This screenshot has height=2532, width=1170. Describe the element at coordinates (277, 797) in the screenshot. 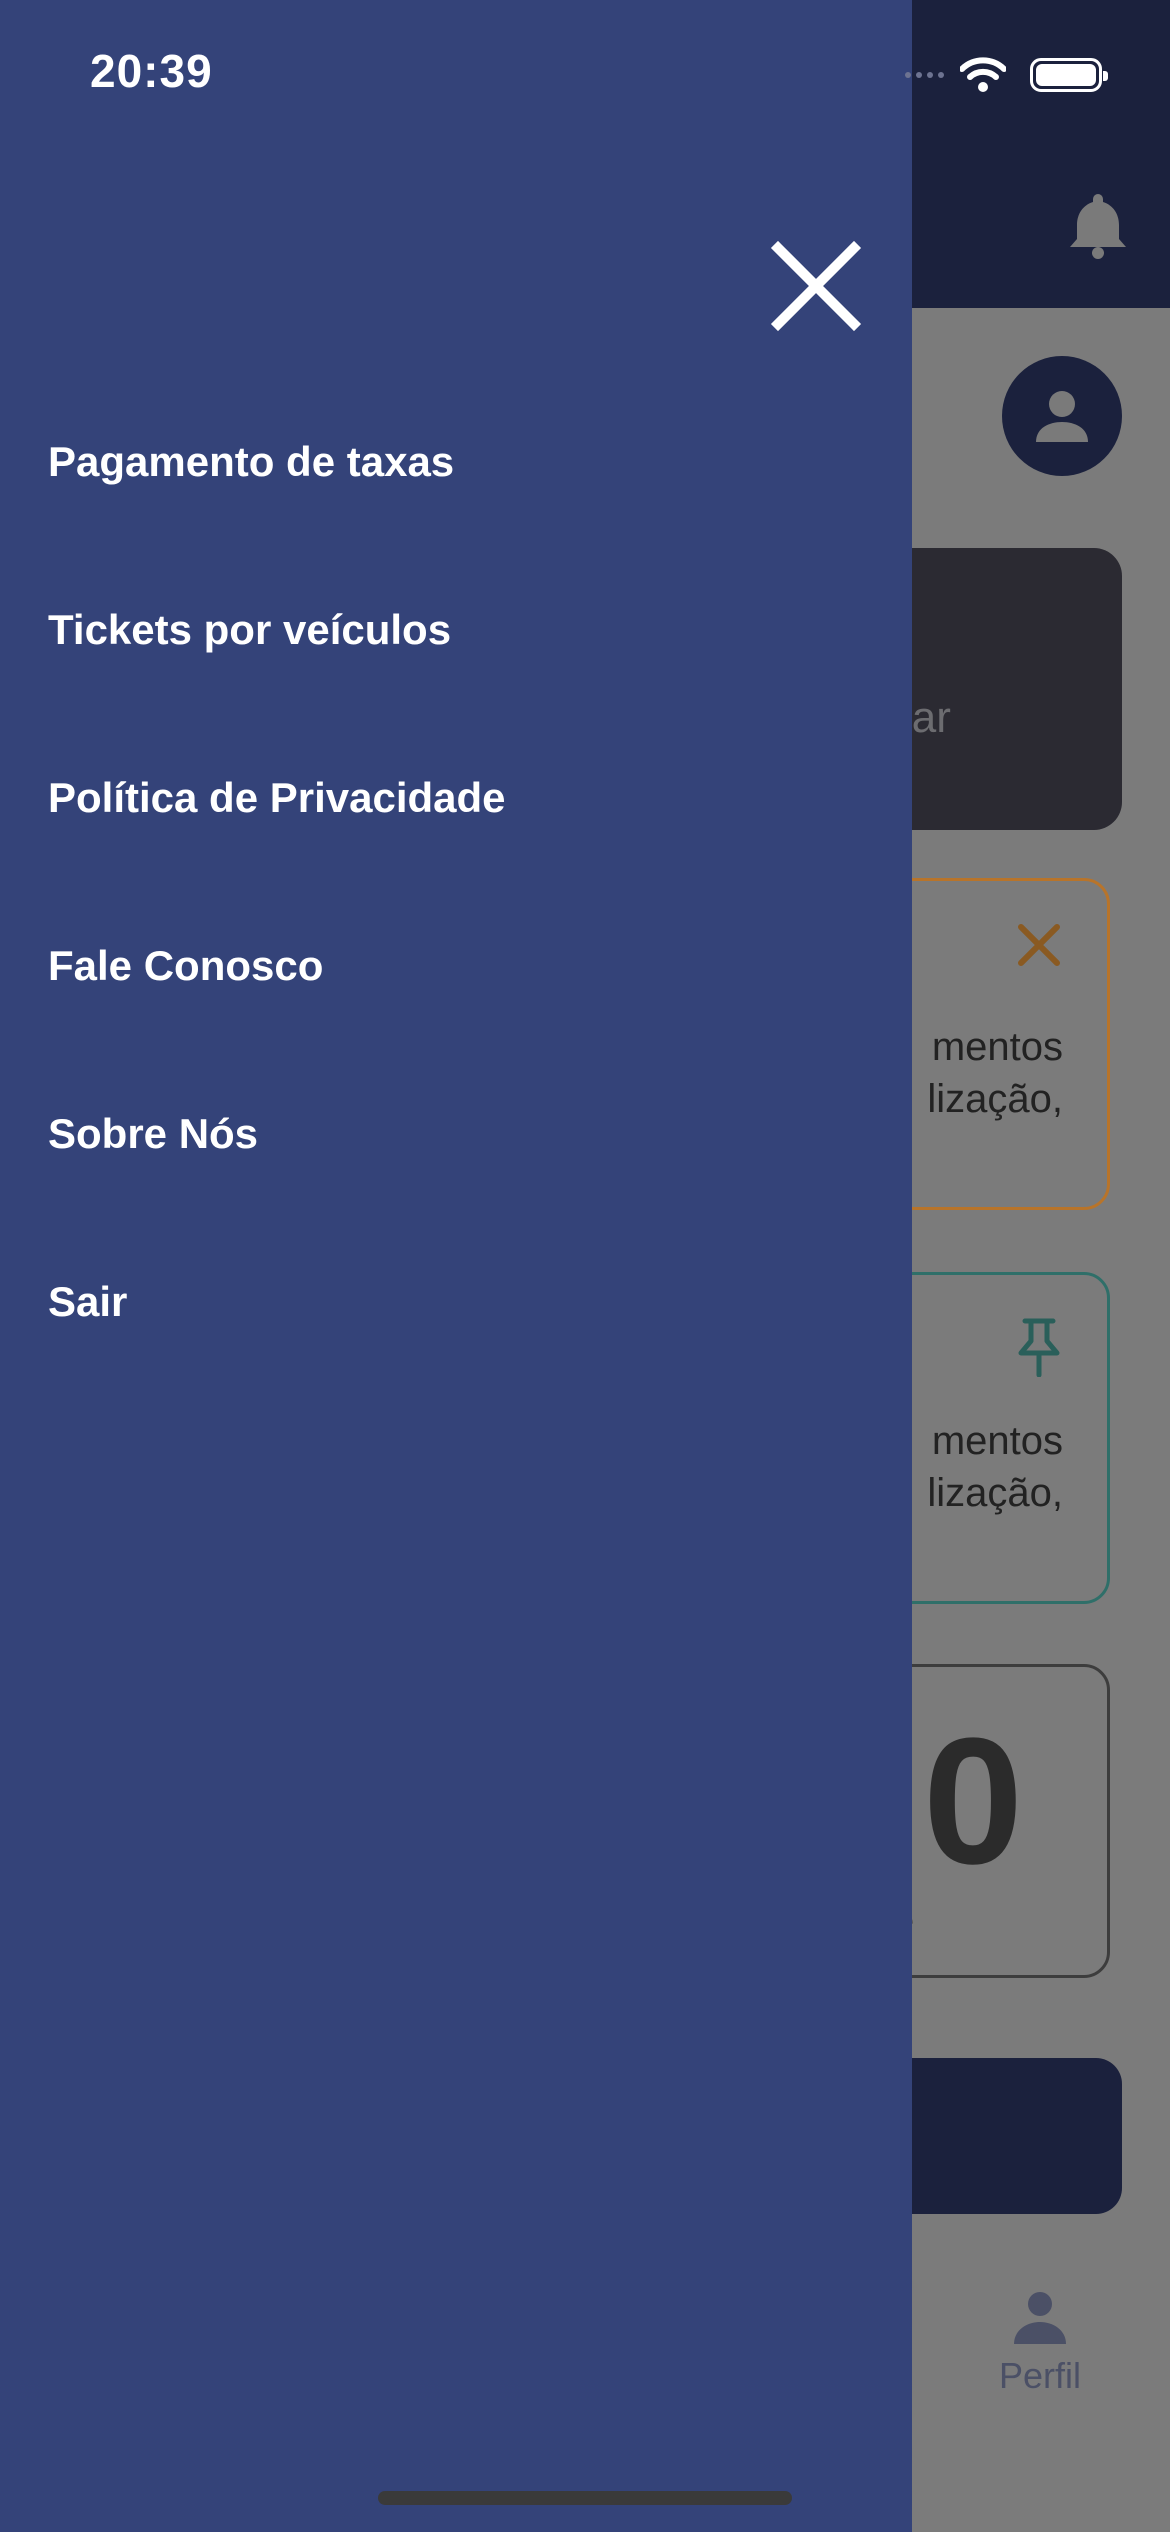

I see `menu-item-label: Política de Privacidade` at that location.